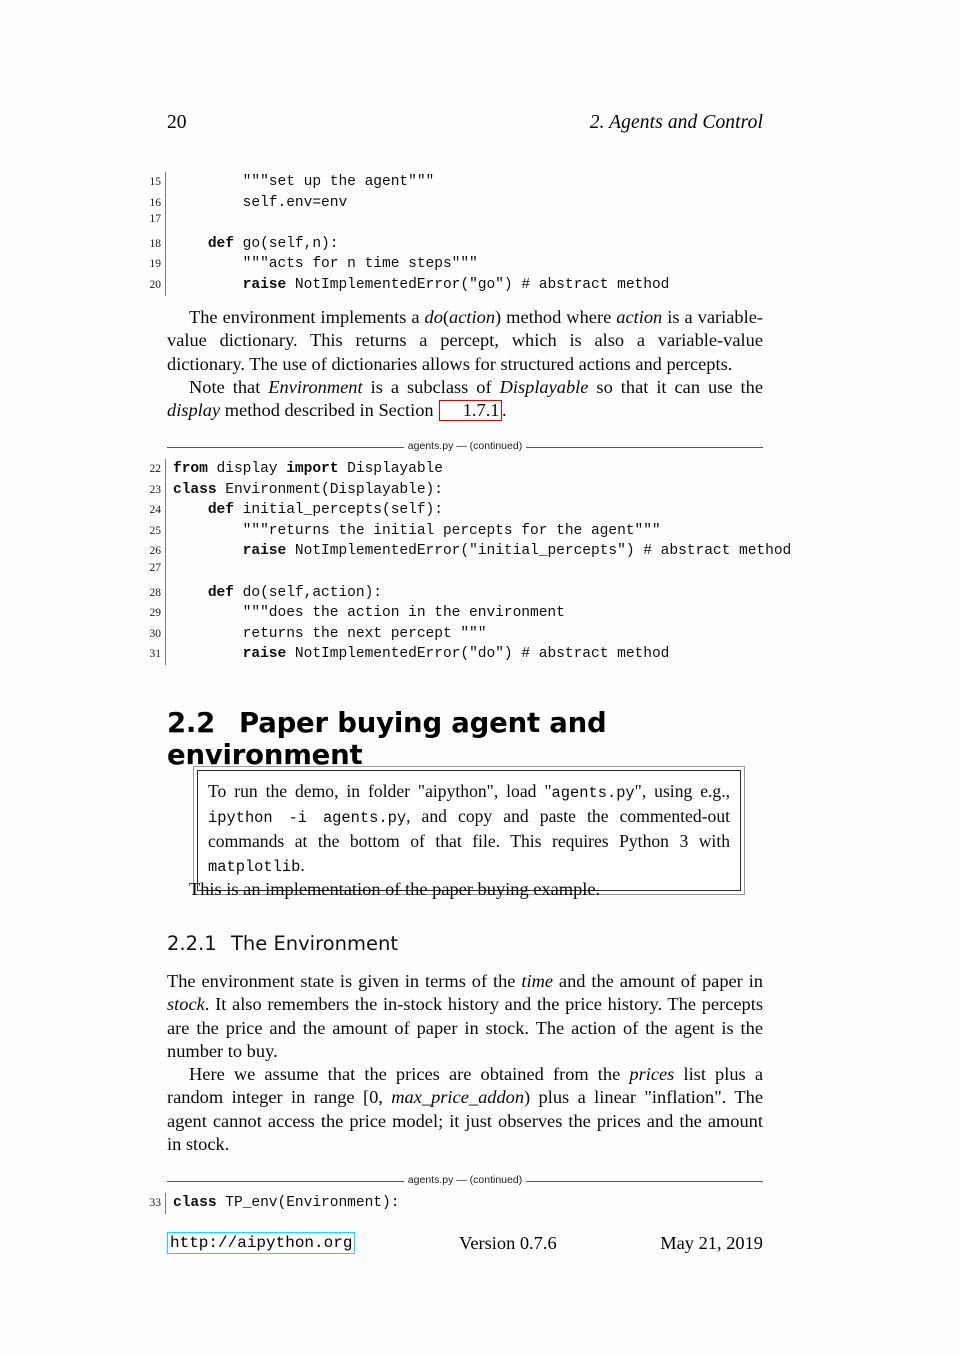 The width and height of the screenshot is (960, 1357). Describe the element at coordinates (452, 572) in the screenshot. I see `code-line: 27` at that location.